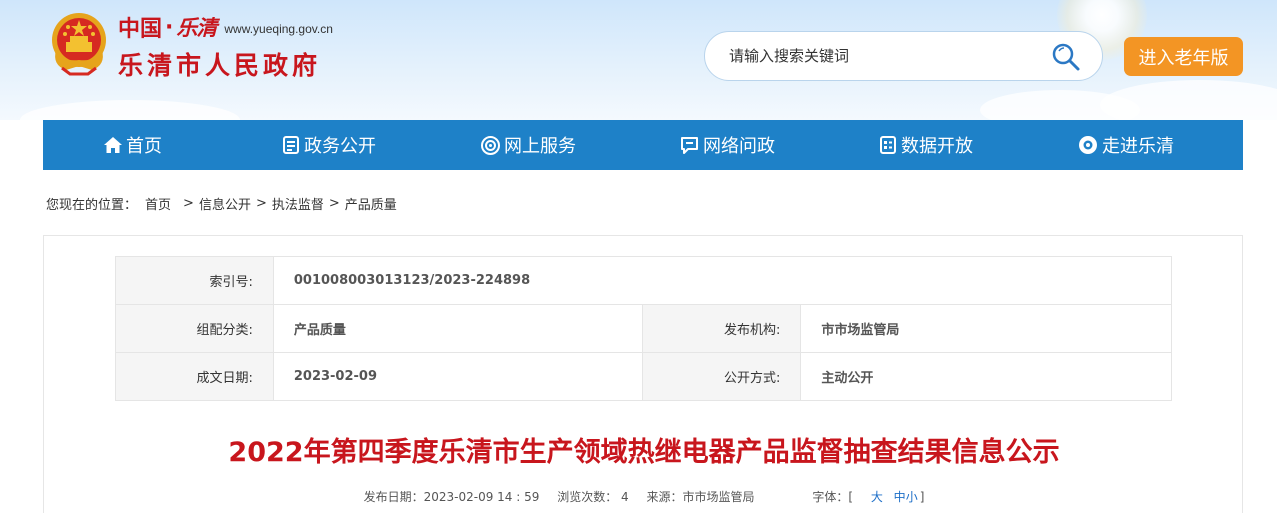  Describe the element at coordinates (457, 376) in the screenshot. I see `date-value: 2023-02-09` at that location.